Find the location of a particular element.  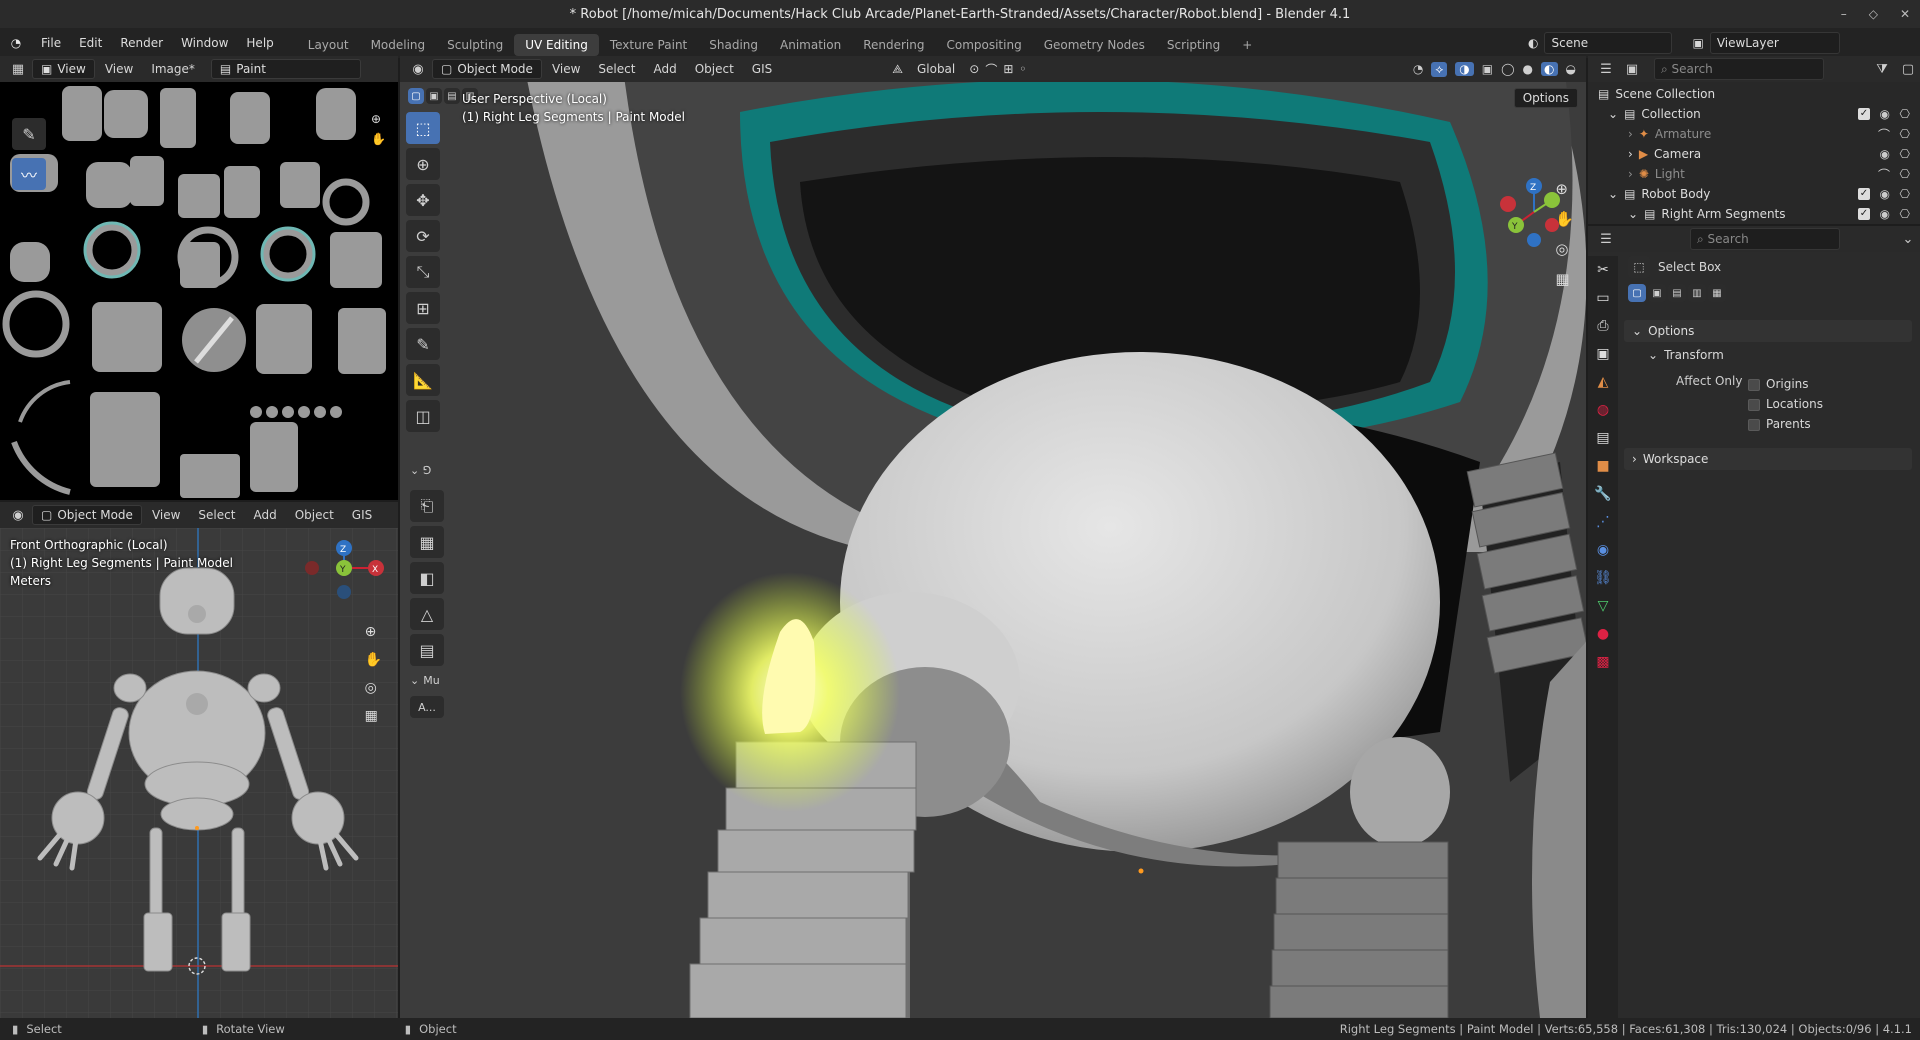

tab-sculpting: Sculpting is located at coordinates (475, 45).